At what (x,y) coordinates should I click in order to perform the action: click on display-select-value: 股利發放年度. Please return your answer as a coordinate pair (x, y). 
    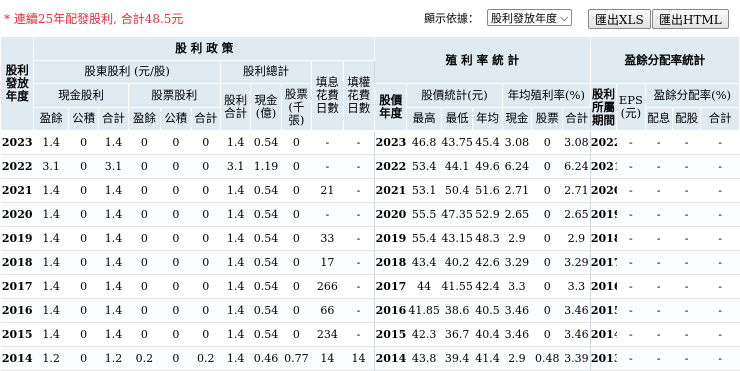
    Looking at the image, I should click on (524, 18).